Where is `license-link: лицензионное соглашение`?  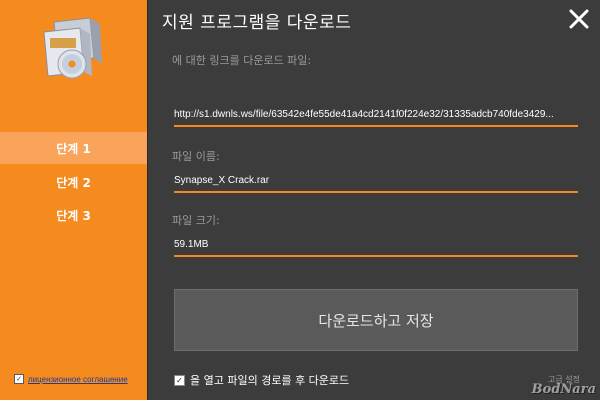
license-link: лицензионное соглашение is located at coordinates (78, 379).